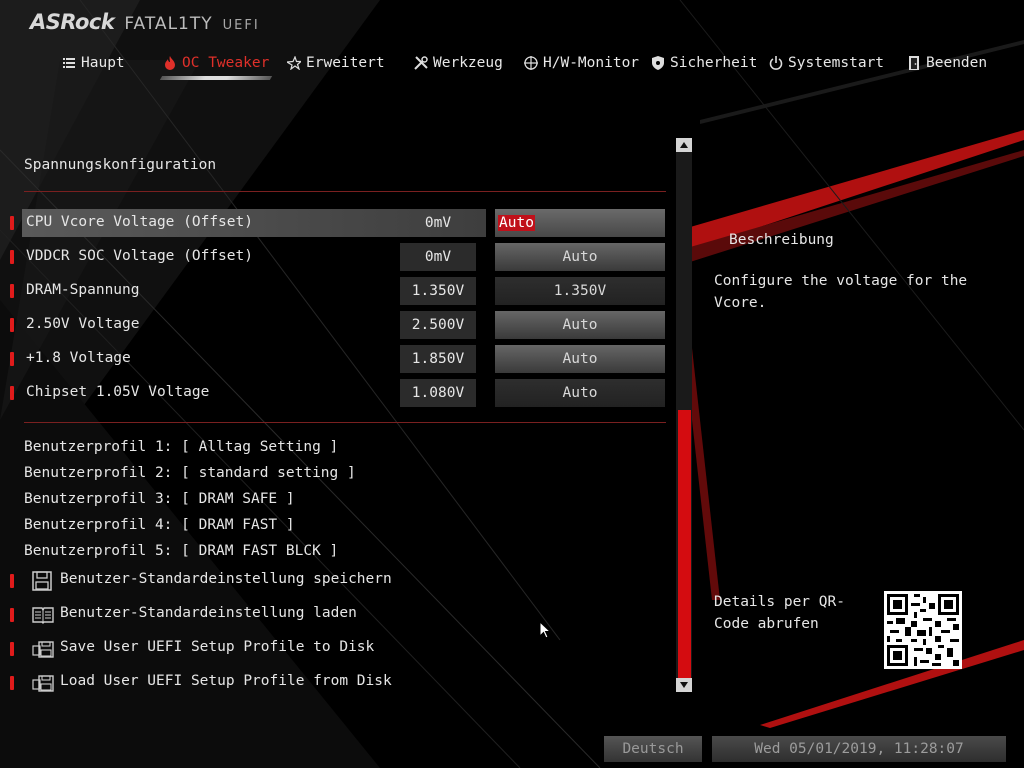  Describe the element at coordinates (103, 63) in the screenshot. I see `tab-label: Haupt` at that location.